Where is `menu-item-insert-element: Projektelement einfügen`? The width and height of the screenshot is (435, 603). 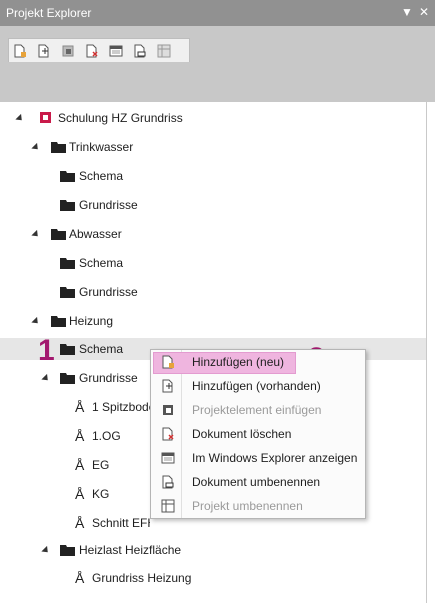 menu-item-insert-element: Projektelement einfügen is located at coordinates (258, 410).